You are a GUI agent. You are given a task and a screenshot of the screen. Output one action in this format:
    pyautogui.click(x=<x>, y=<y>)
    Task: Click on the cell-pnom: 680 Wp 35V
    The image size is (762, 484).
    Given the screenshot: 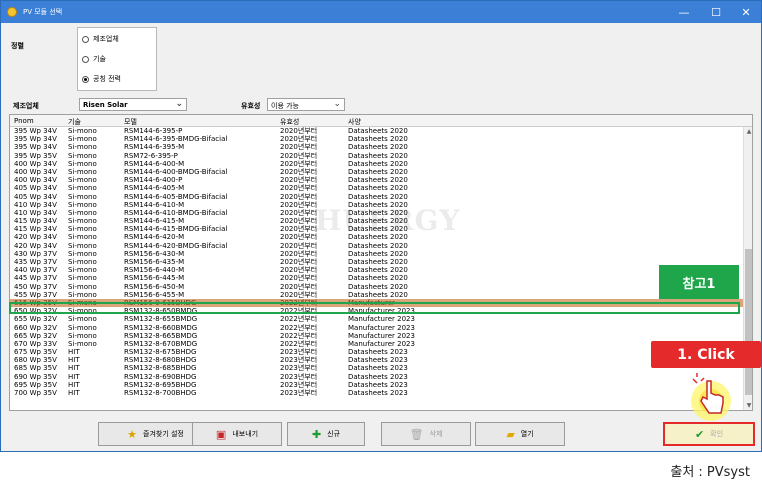 What is the action you would take?
    pyautogui.click(x=35, y=360)
    